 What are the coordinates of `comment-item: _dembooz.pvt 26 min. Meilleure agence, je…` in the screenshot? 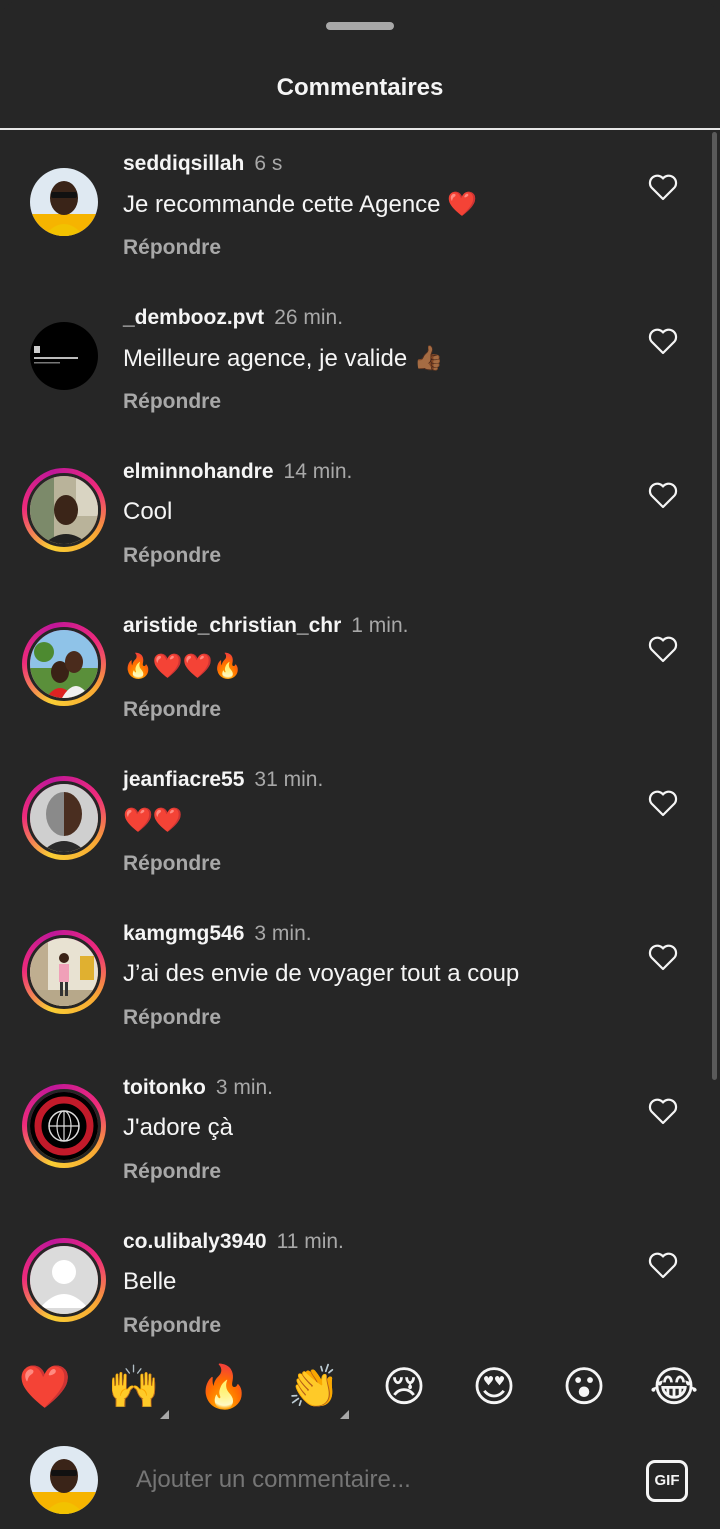 It's located at (360, 363).